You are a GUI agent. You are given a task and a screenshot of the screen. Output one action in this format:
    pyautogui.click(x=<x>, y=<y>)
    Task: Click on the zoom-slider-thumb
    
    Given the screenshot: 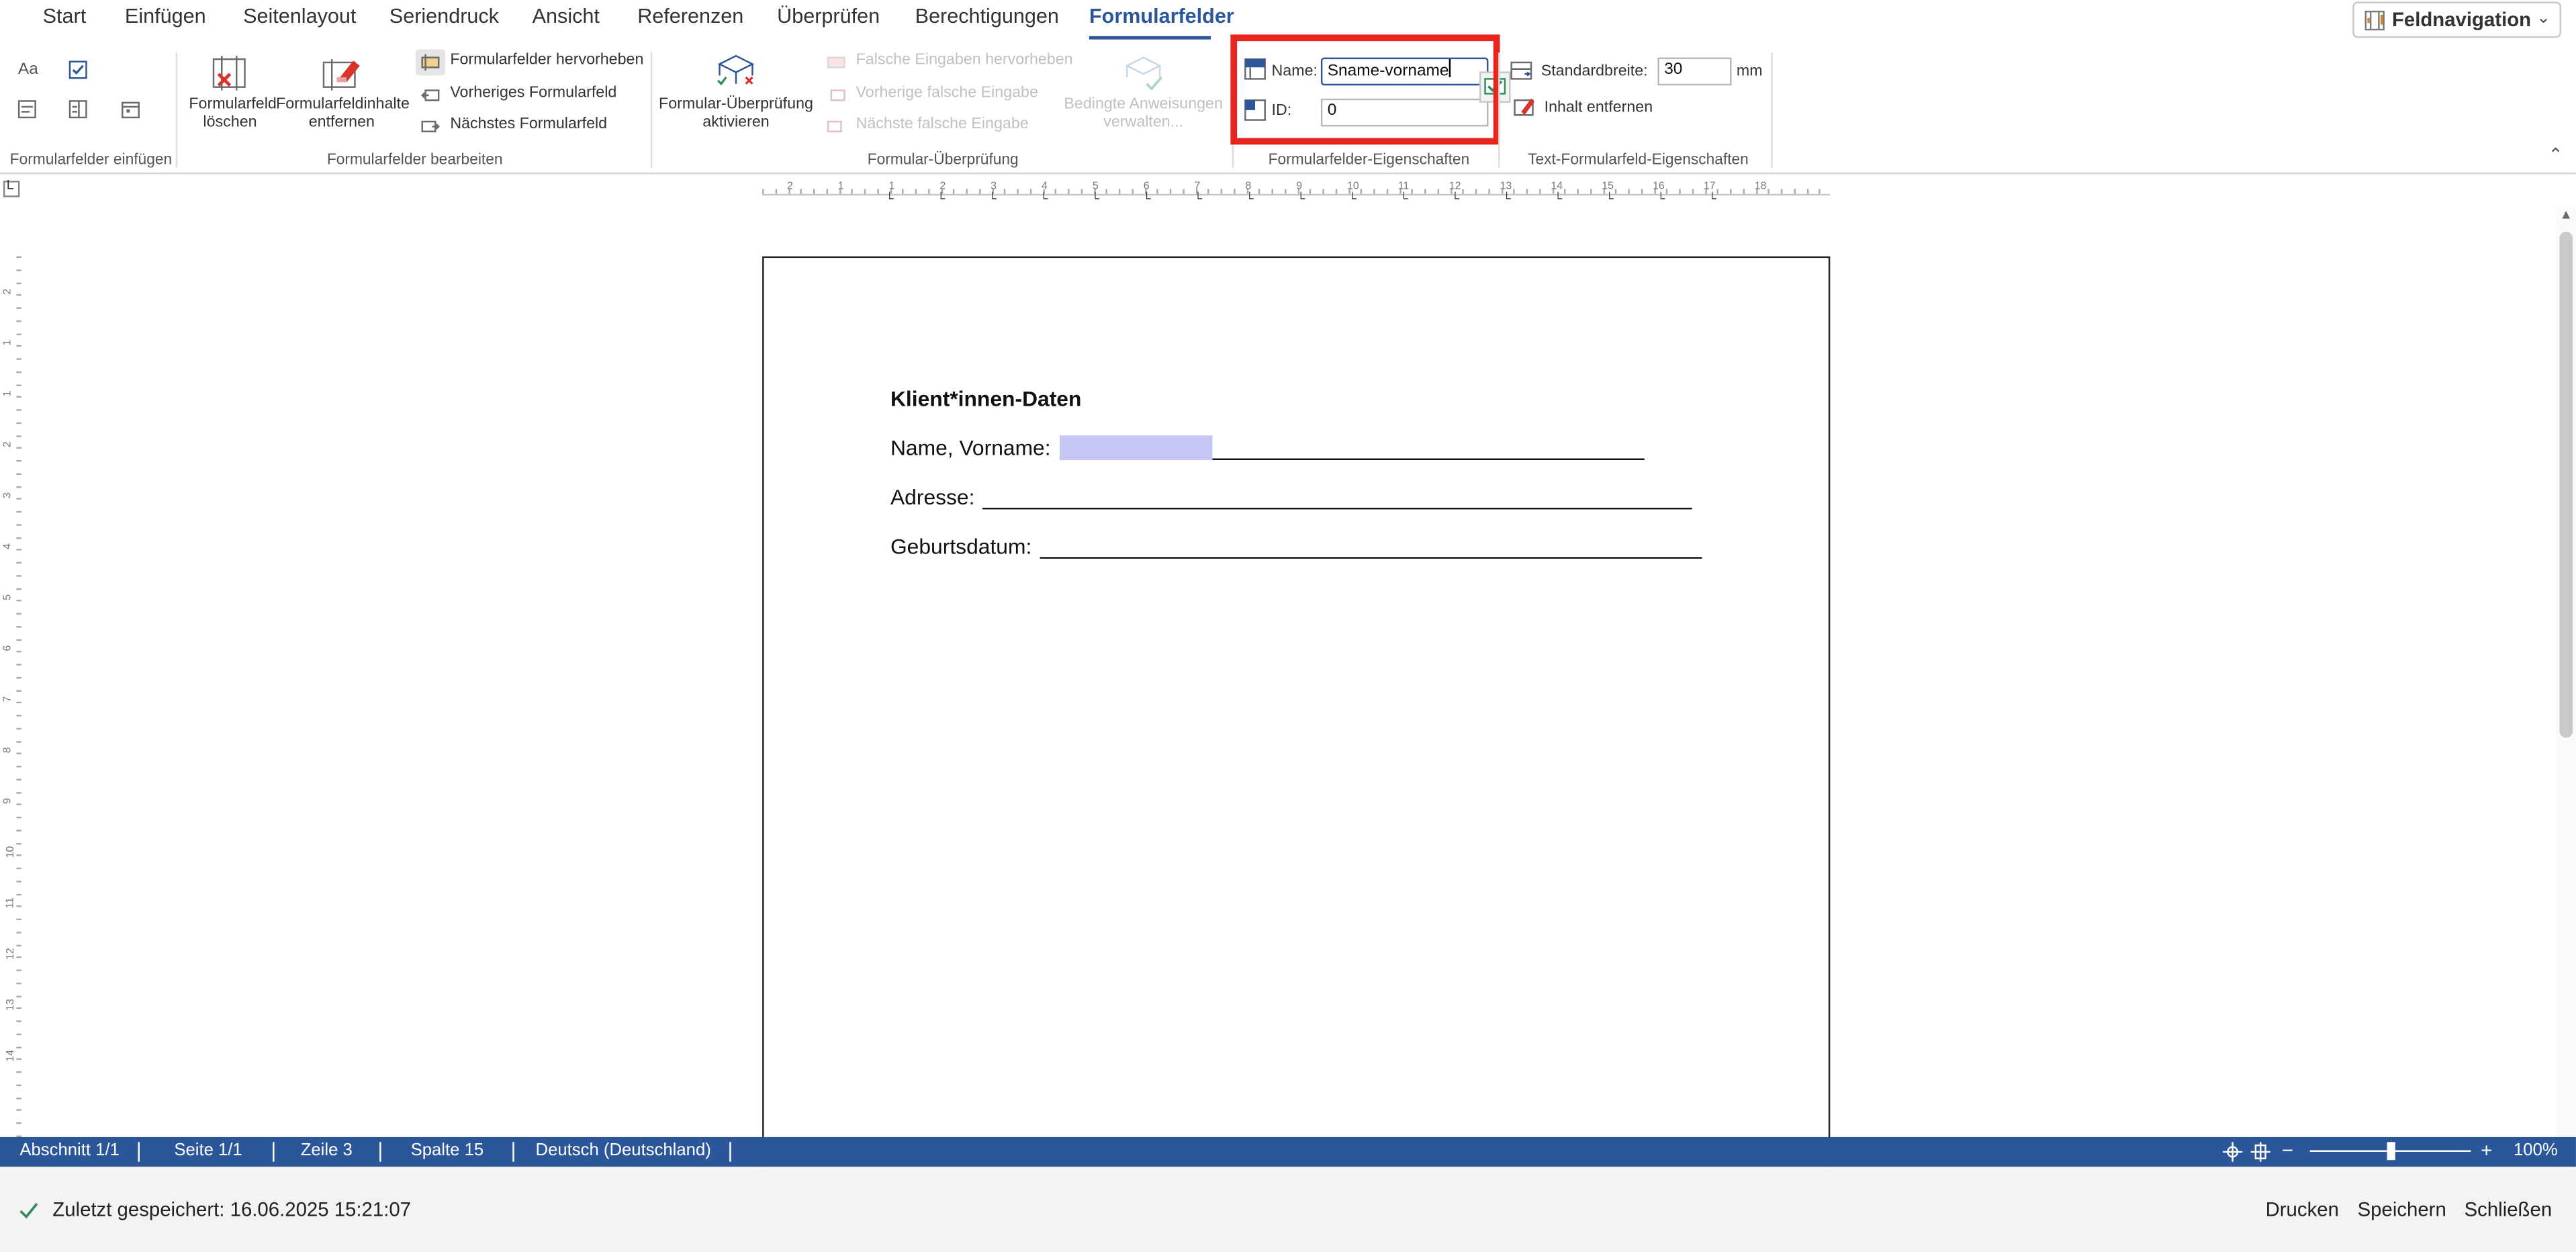 What is the action you would take?
    pyautogui.click(x=2391, y=1151)
    